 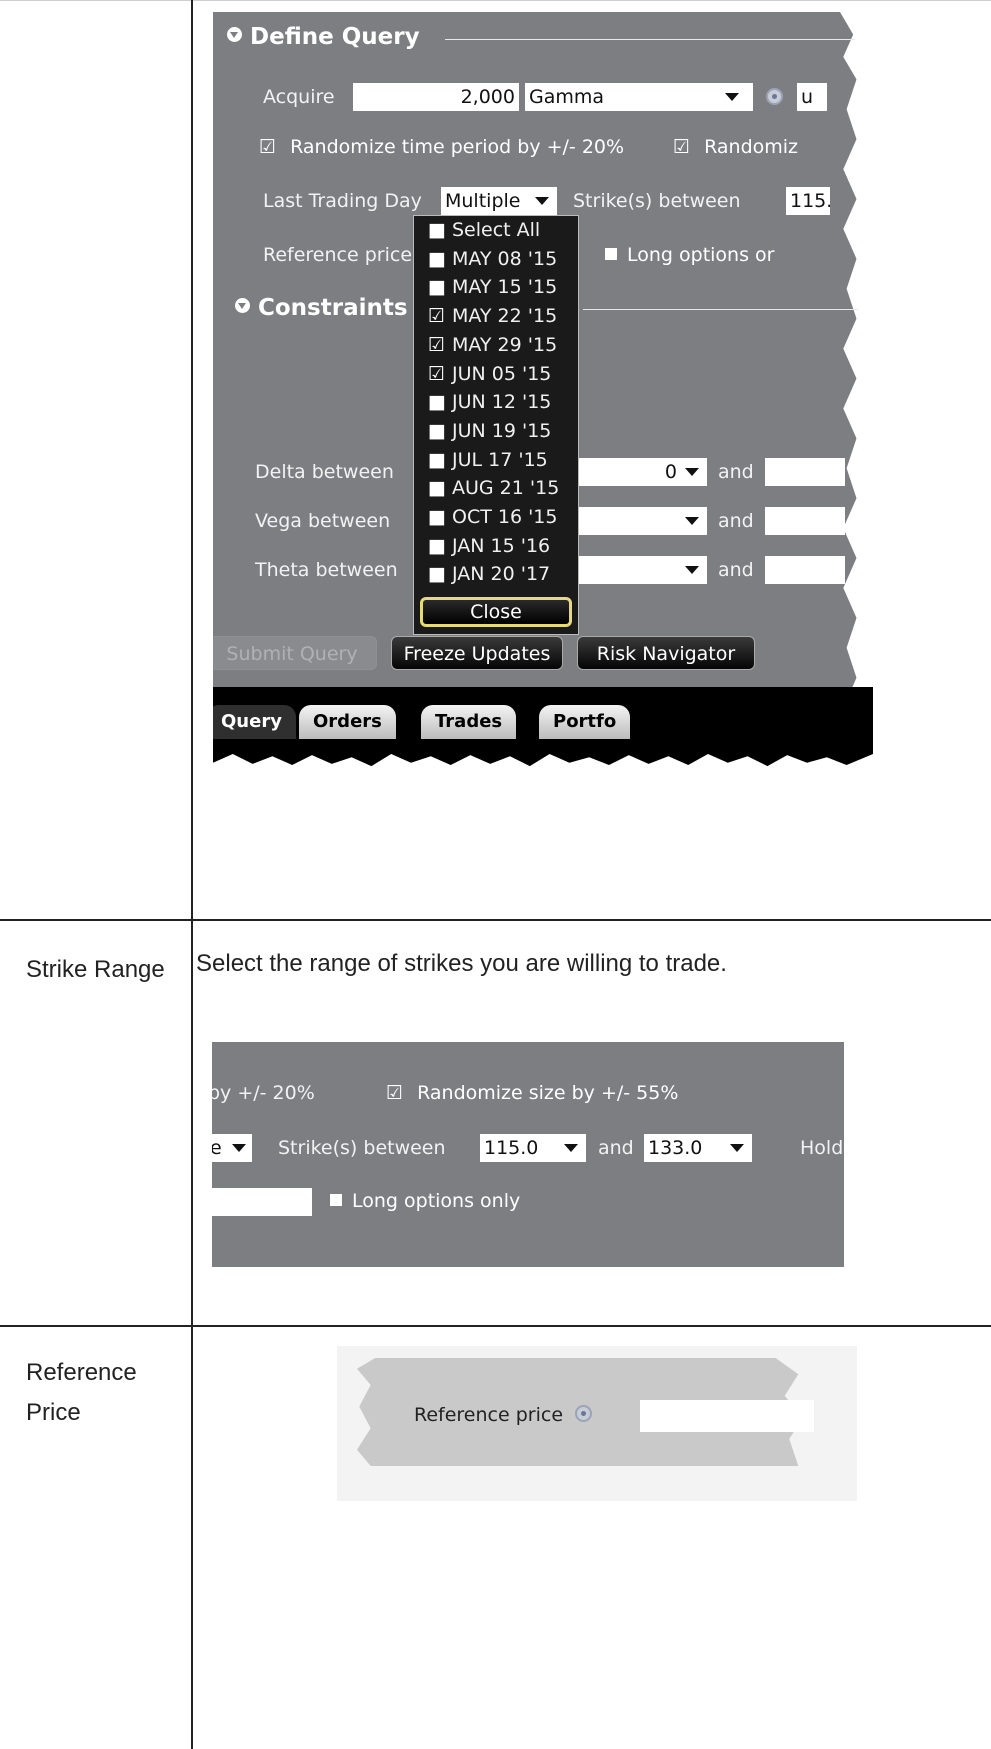 I want to click on dropdown-item-label: MAY 22 '15, so click(x=505, y=316).